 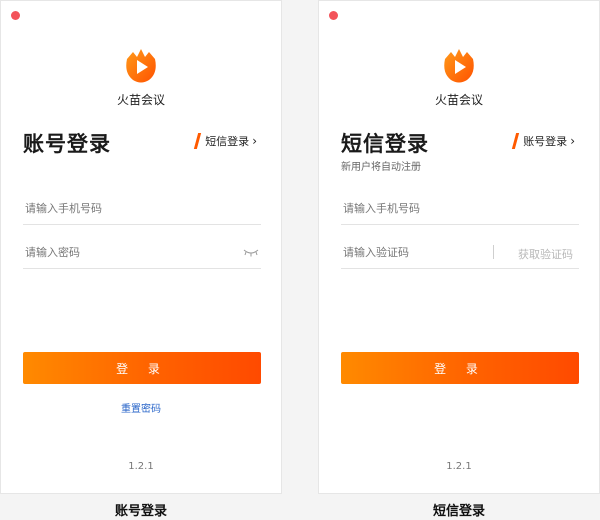 I want to click on password-field, so click(x=142, y=253).